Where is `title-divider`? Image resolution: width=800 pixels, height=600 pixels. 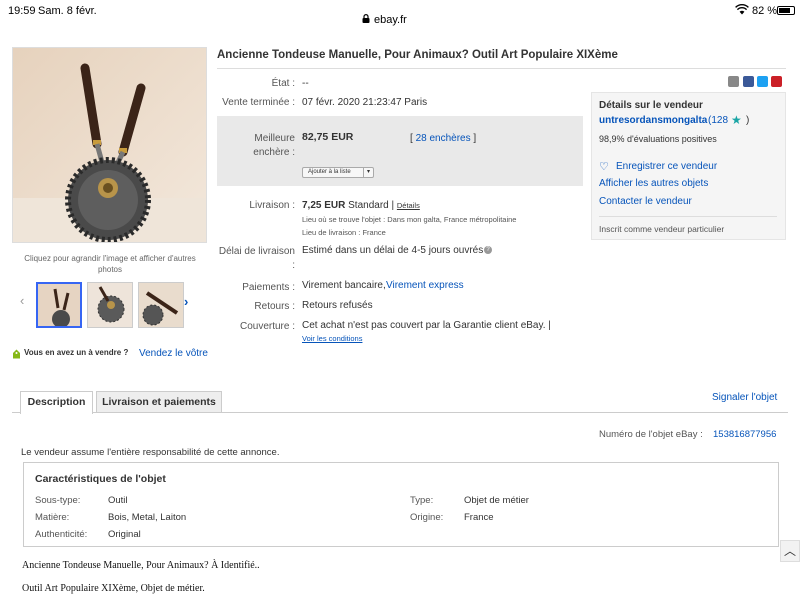 title-divider is located at coordinates (501, 68).